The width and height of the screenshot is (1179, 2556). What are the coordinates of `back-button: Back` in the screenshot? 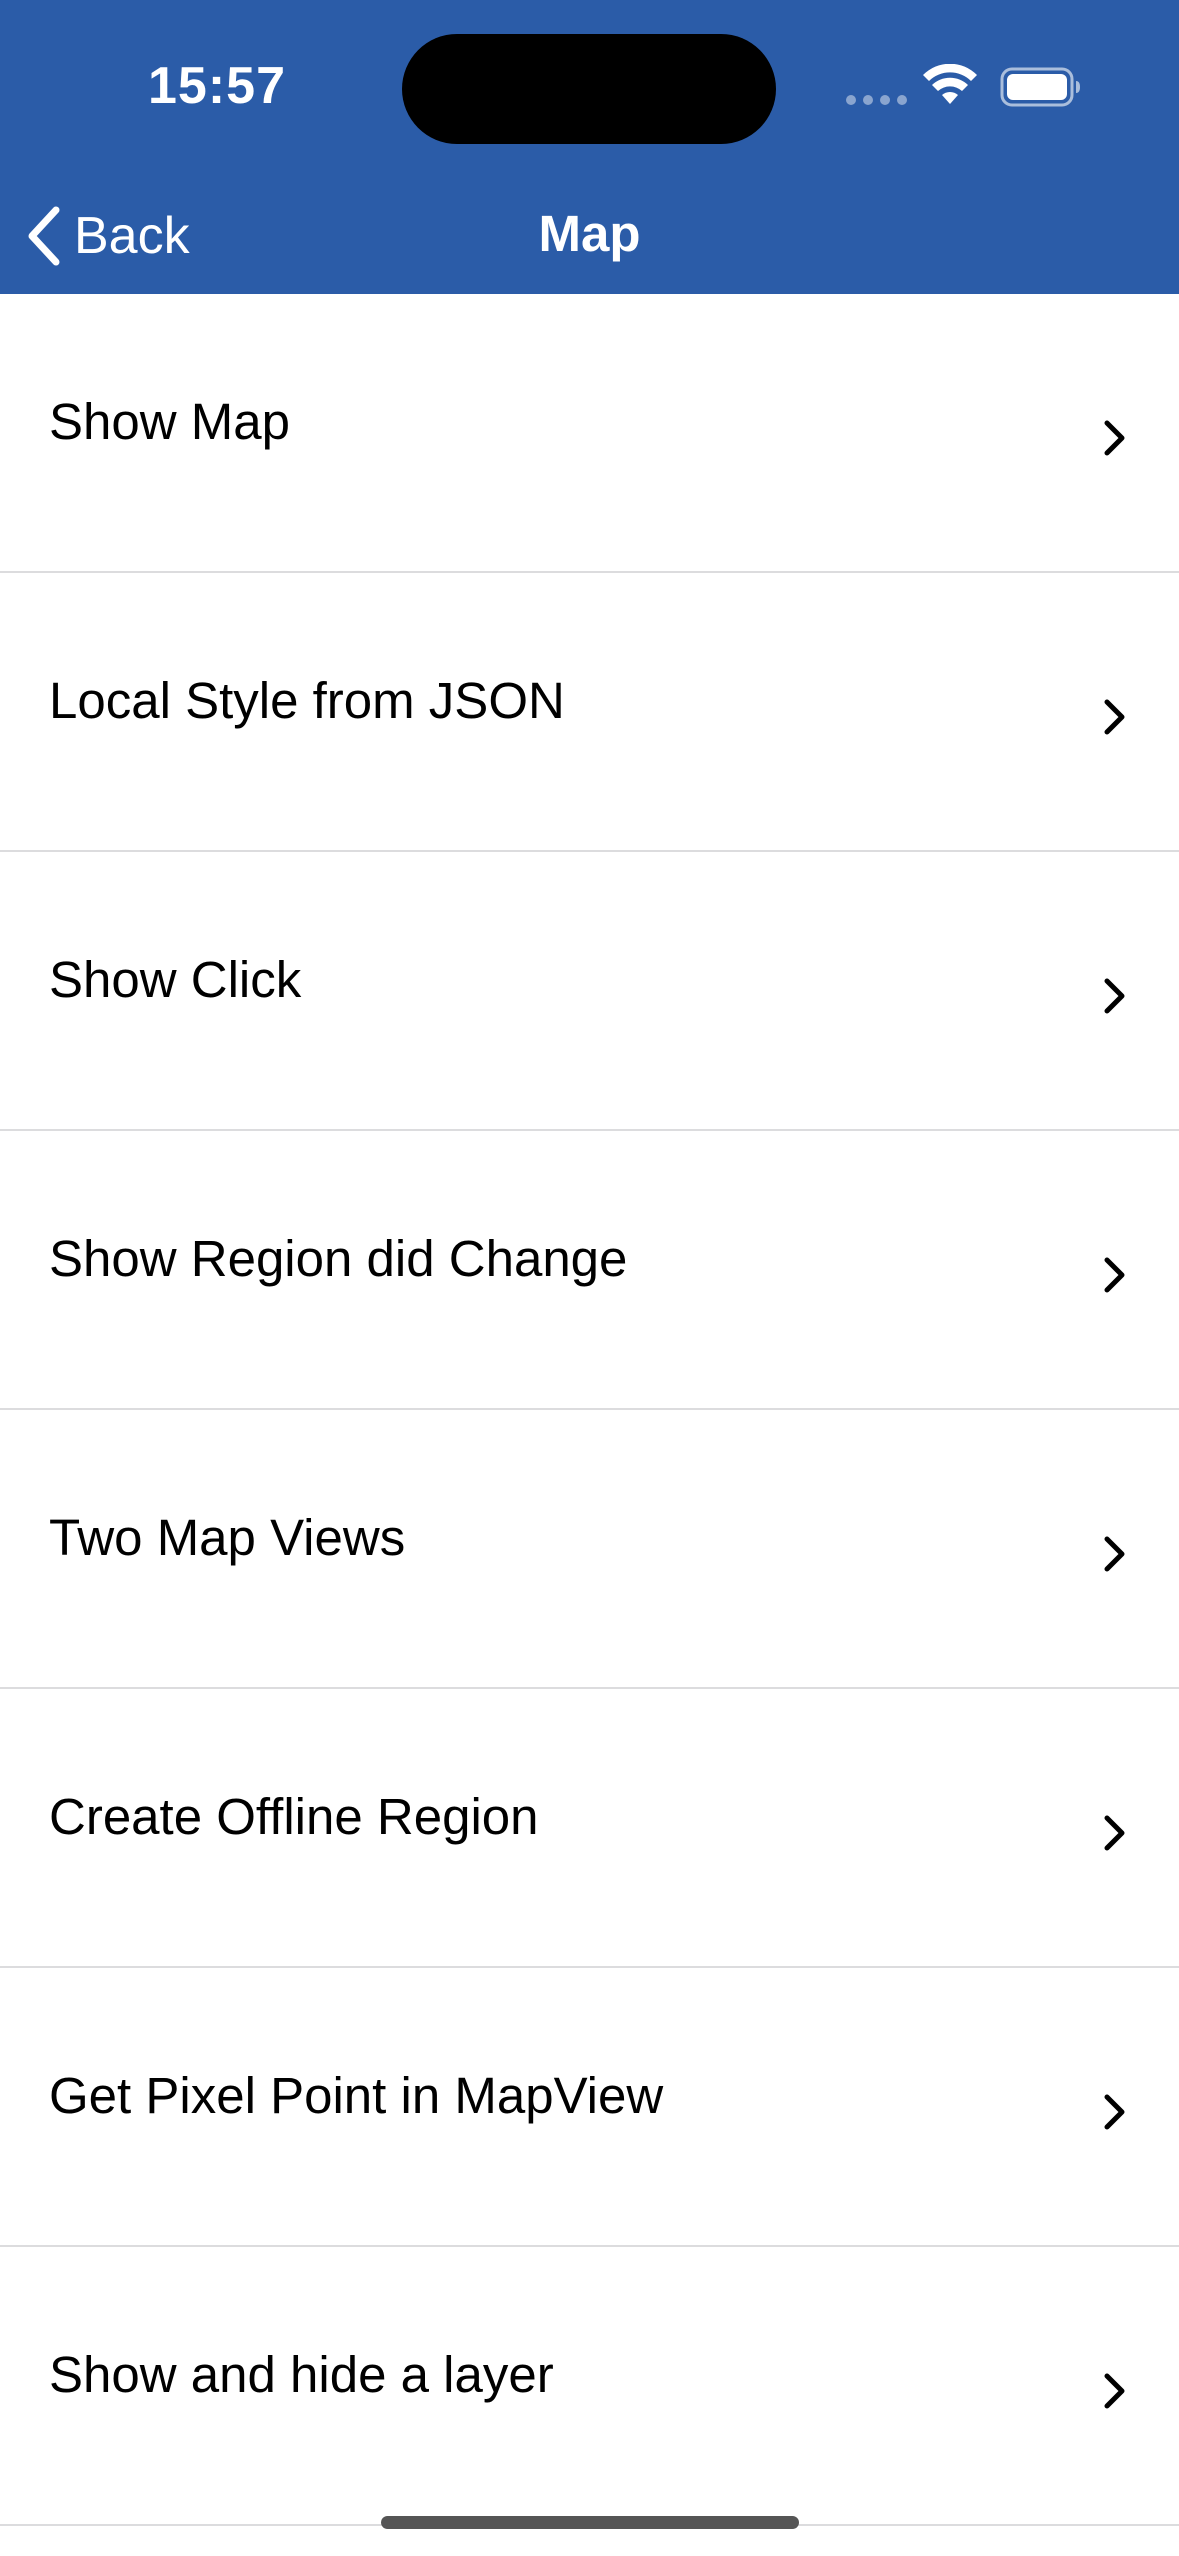 It's located at (106, 236).